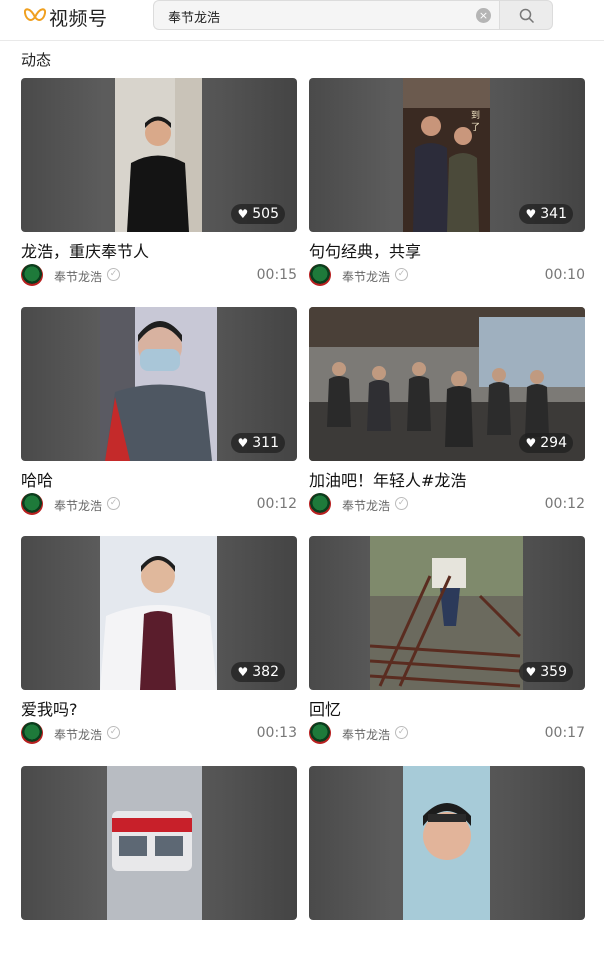  What do you see at coordinates (85, 250) in the screenshot?
I see `video-title: 龙浩，重庆奉节人` at bounding box center [85, 250].